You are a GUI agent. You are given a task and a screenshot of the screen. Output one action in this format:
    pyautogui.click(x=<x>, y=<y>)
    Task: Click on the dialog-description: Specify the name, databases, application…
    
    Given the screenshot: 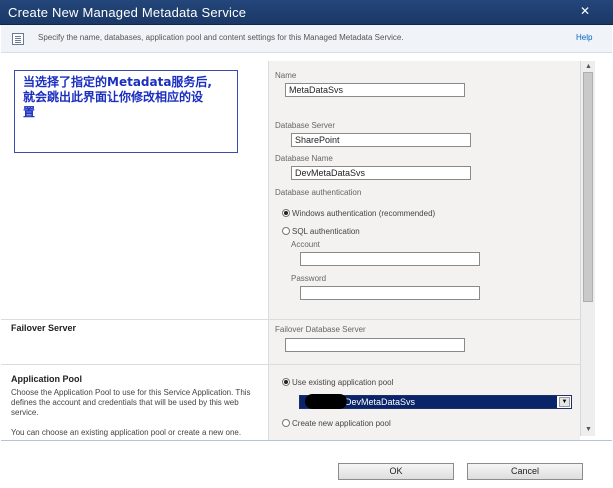 What is the action you would take?
    pyautogui.click(x=221, y=37)
    